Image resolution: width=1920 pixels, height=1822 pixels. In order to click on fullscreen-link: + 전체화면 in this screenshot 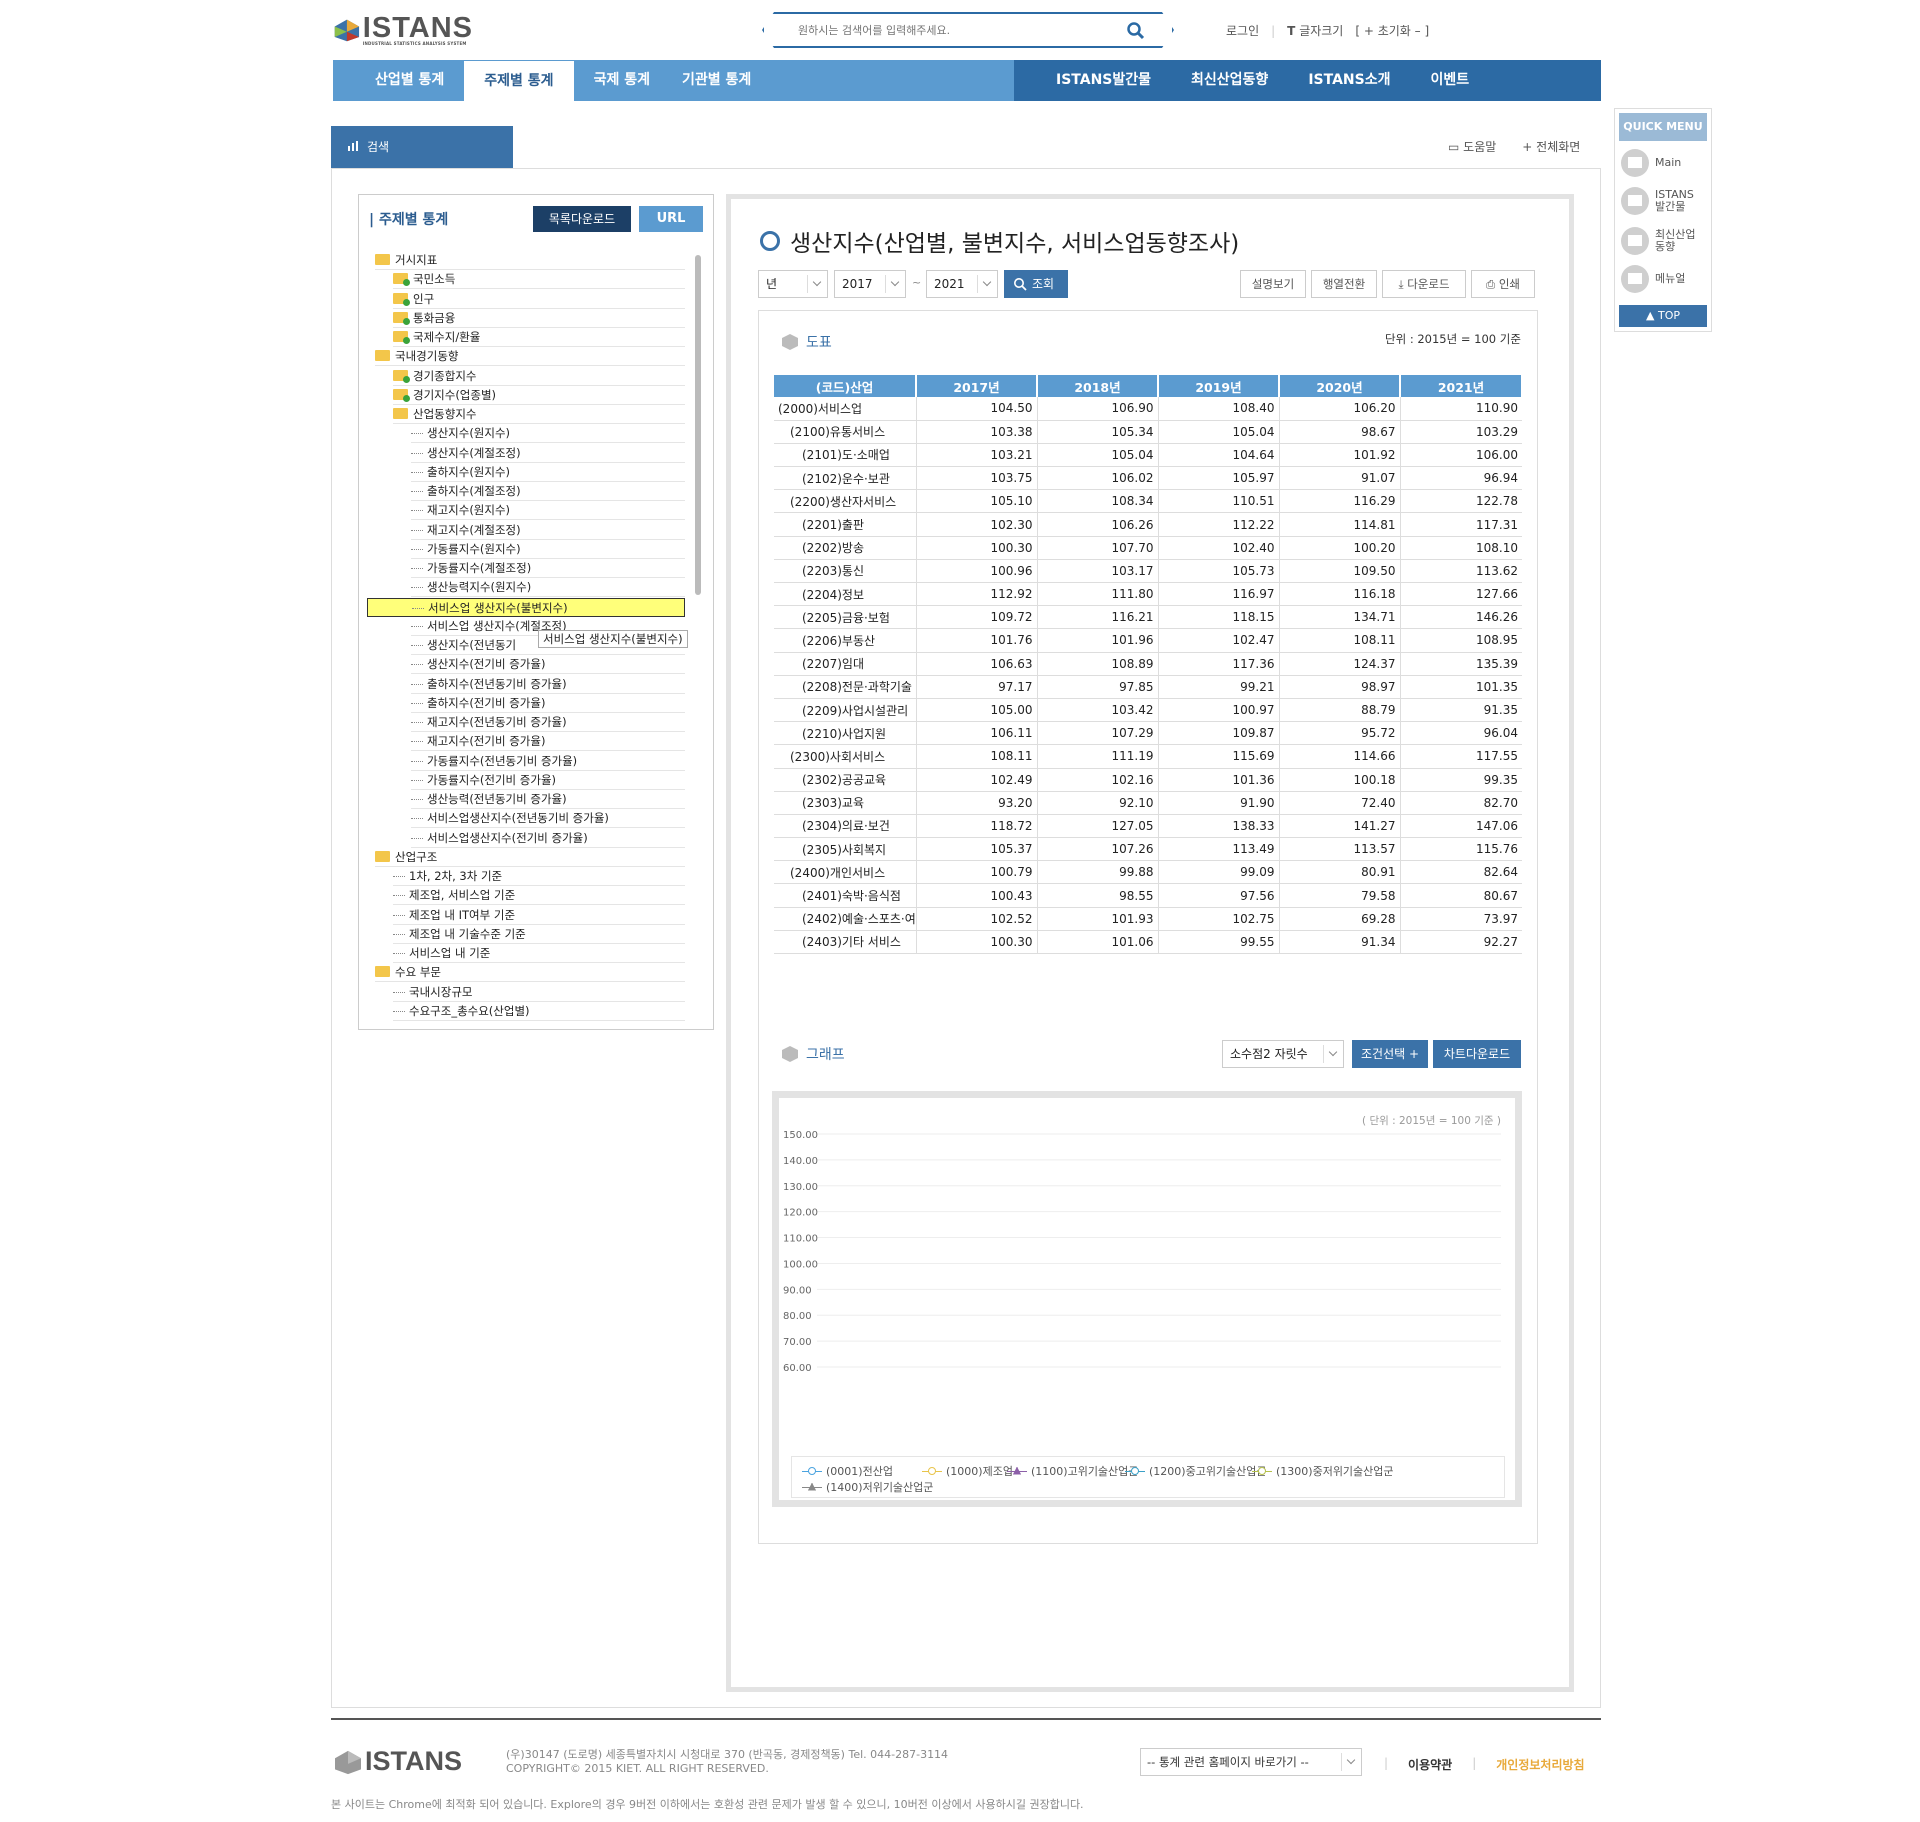, I will do `click(1551, 146)`.